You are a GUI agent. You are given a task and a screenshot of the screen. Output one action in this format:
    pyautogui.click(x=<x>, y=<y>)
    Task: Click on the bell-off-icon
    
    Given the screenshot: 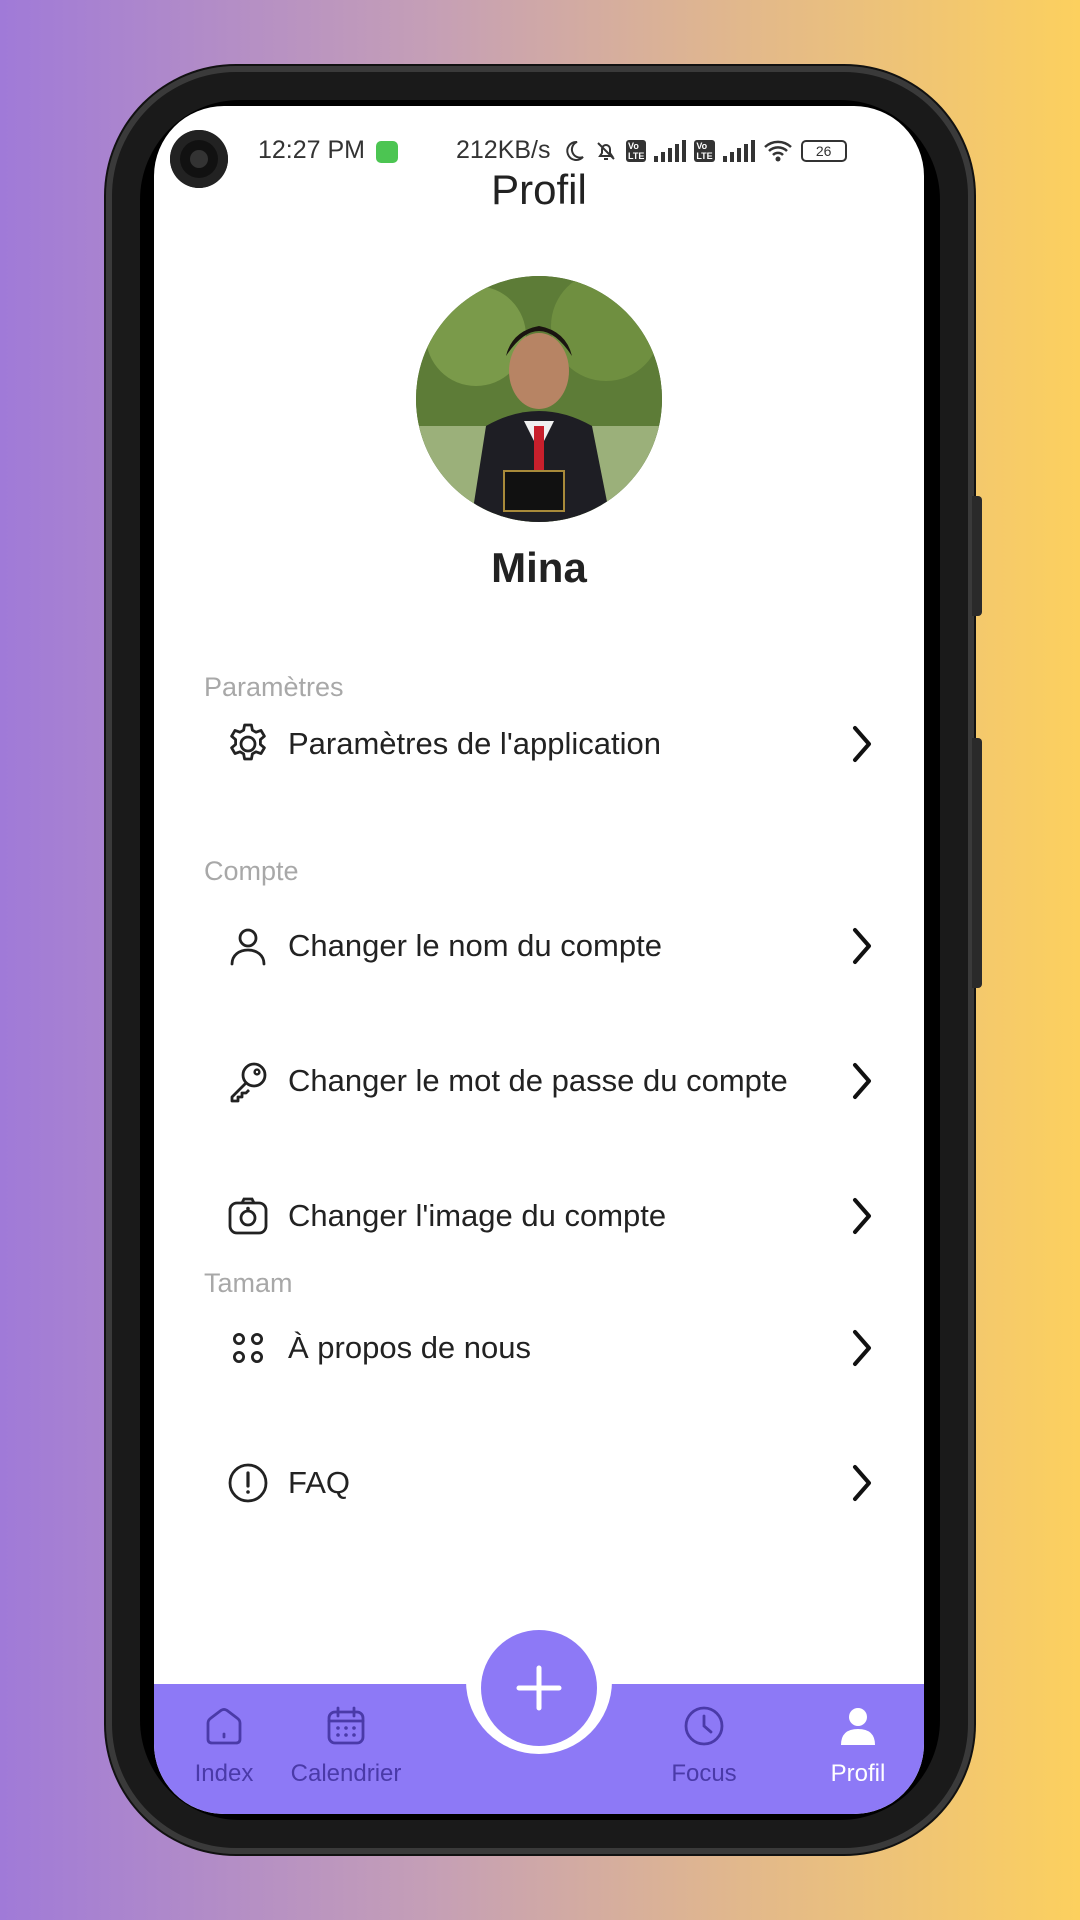 What is the action you would take?
    pyautogui.click(x=606, y=151)
    